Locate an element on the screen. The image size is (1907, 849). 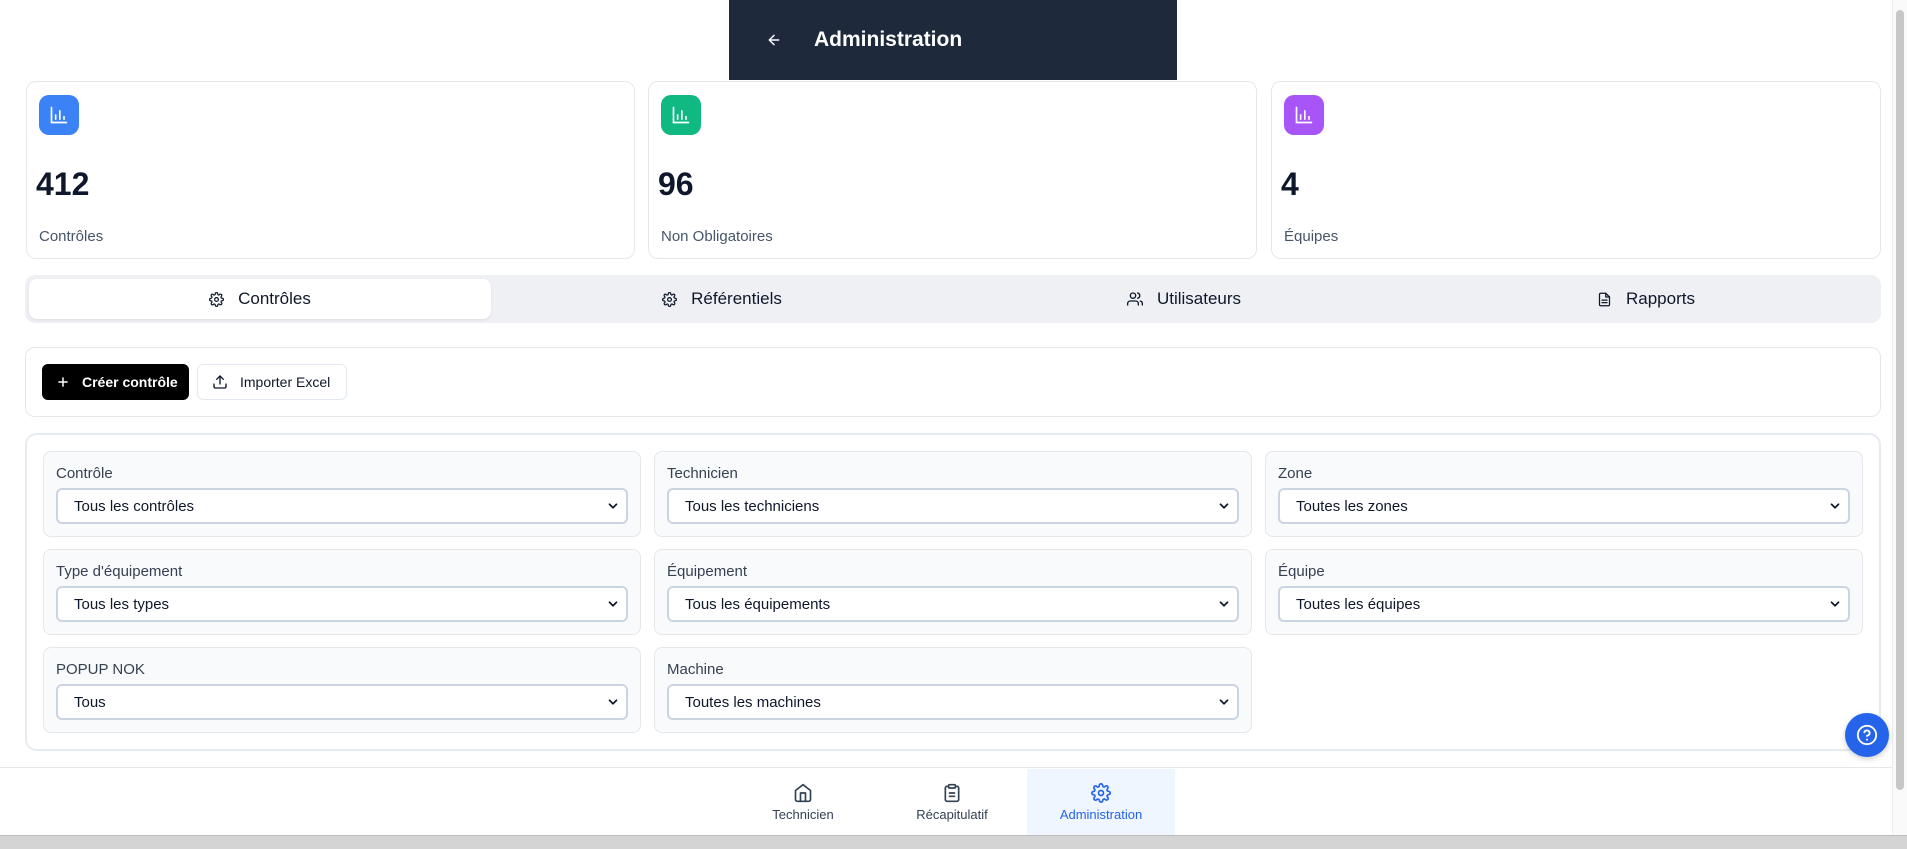
stat-label: Contrôles is located at coordinates (71, 236).